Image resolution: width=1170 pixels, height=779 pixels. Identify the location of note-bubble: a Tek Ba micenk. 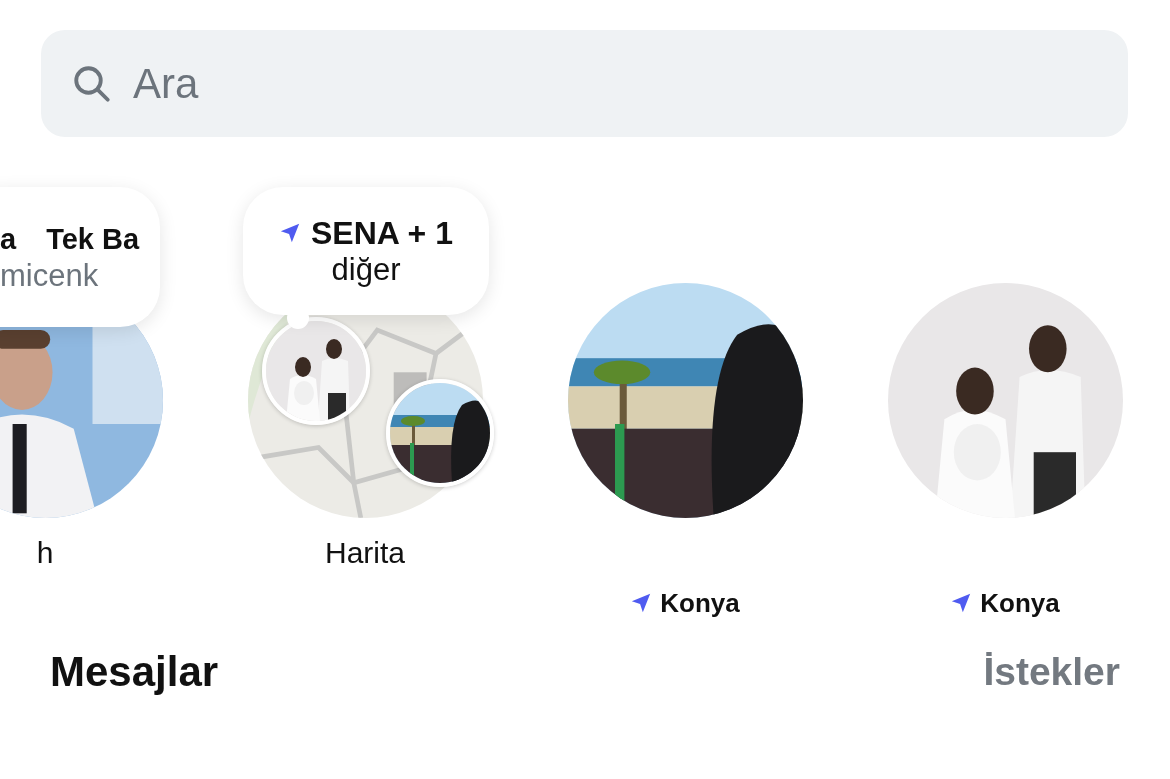
(80, 257).